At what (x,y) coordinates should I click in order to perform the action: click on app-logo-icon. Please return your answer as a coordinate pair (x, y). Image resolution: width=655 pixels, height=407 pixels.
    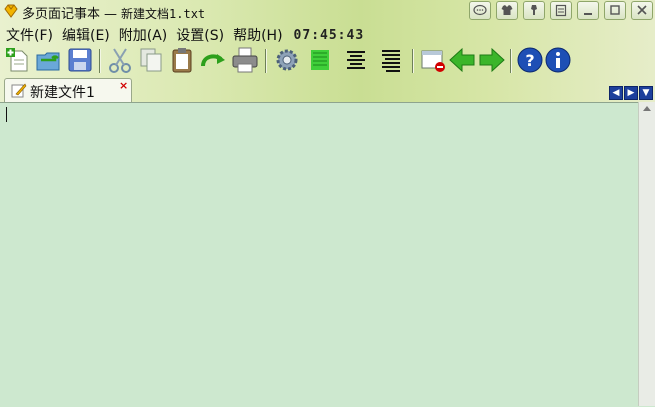
    Looking at the image, I should click on (11, 11).